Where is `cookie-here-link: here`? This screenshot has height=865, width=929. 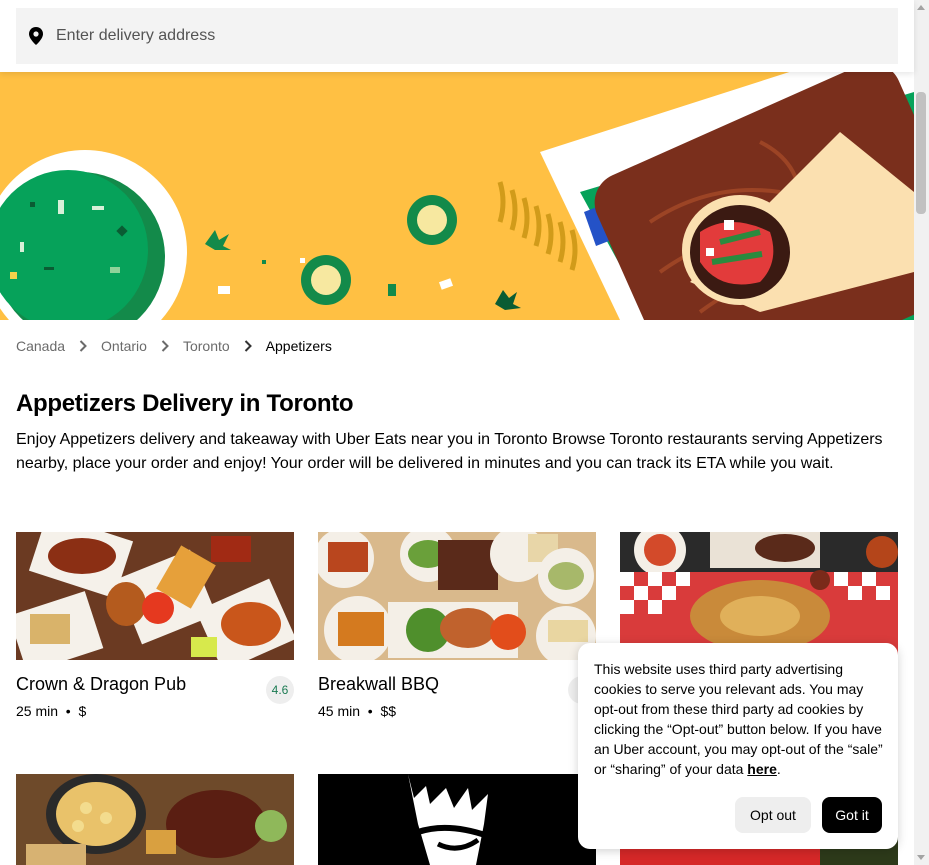
cookie-here-link: here is located at coordinates (762, 769).